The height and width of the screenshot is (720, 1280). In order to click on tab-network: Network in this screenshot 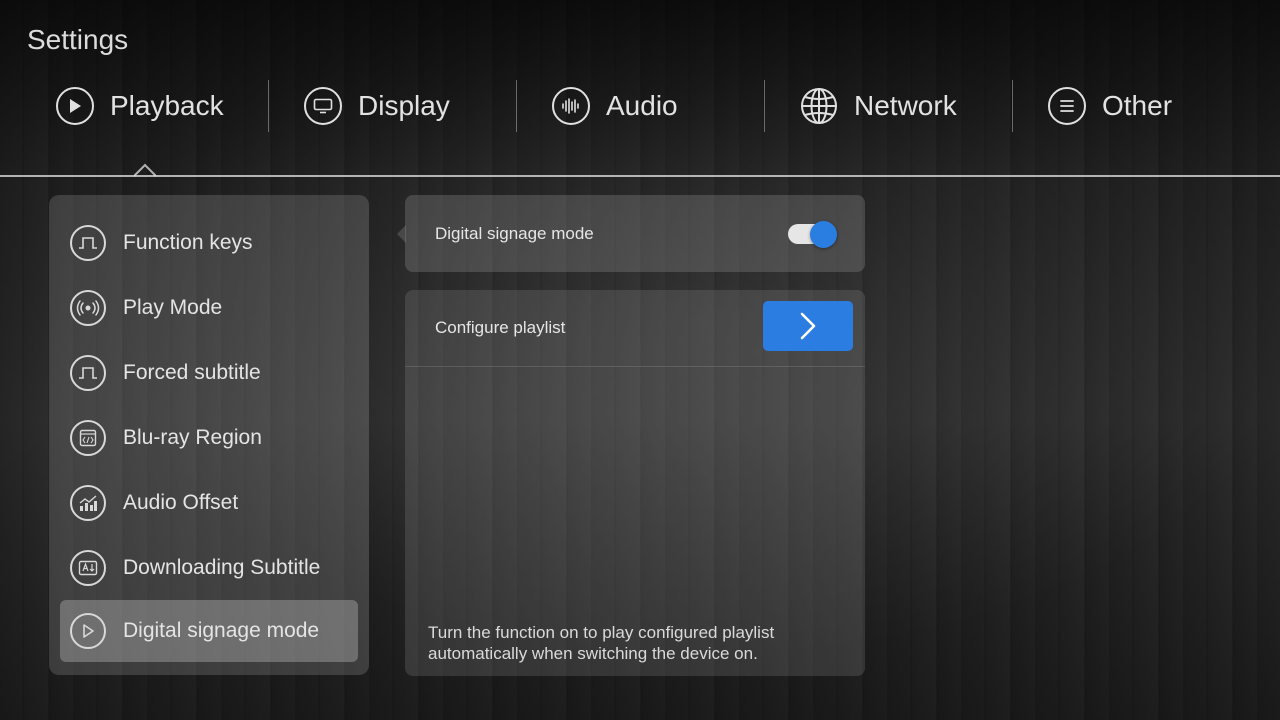, I will do `click(888, 106)`.